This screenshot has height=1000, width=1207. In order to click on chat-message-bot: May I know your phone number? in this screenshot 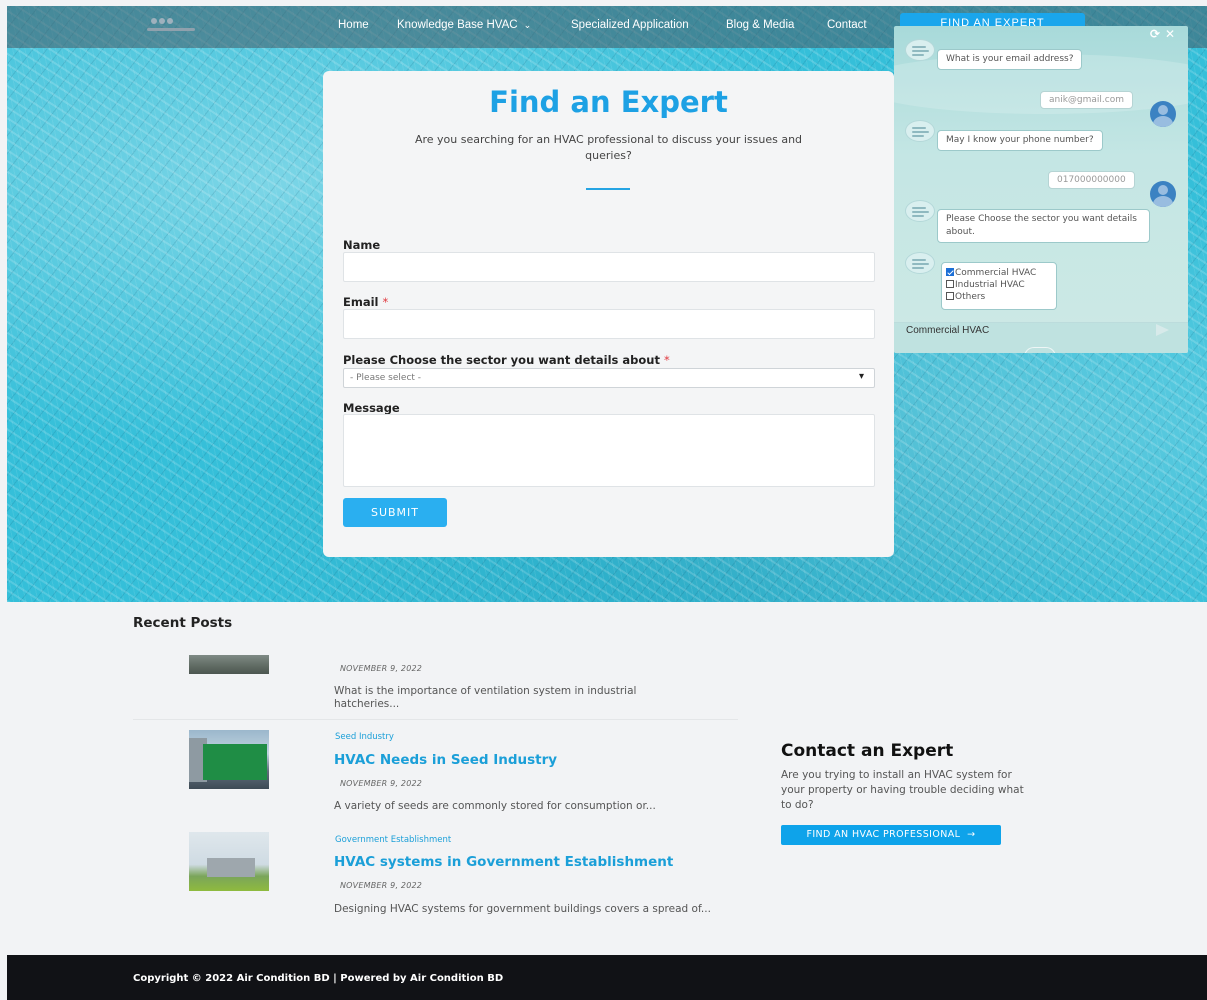, I will do `click(1020, 140)`.